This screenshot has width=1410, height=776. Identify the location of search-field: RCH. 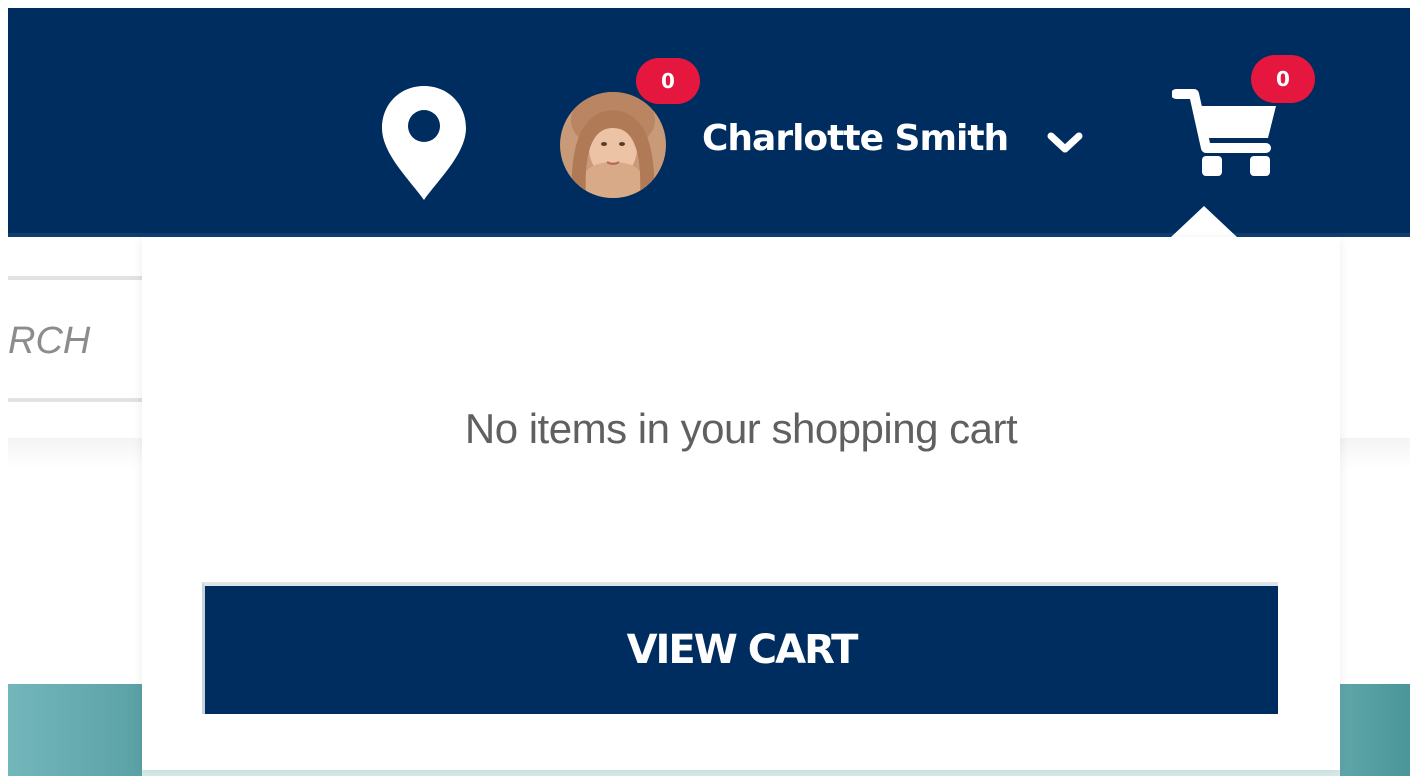
(75, 339).